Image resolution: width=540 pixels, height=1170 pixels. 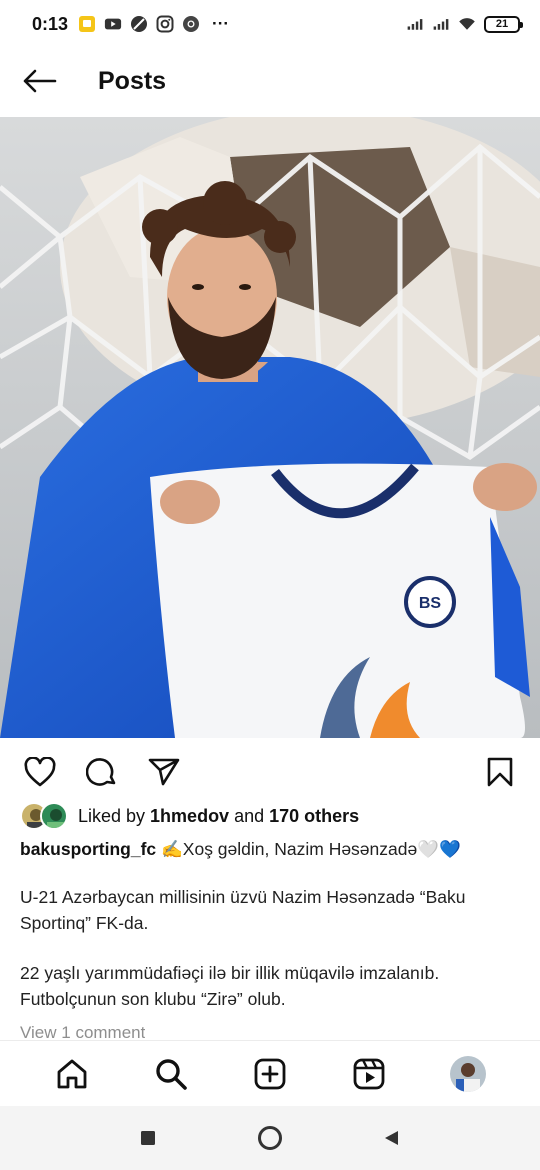 I want to click on heart-icon, so click(x=40, y=772).